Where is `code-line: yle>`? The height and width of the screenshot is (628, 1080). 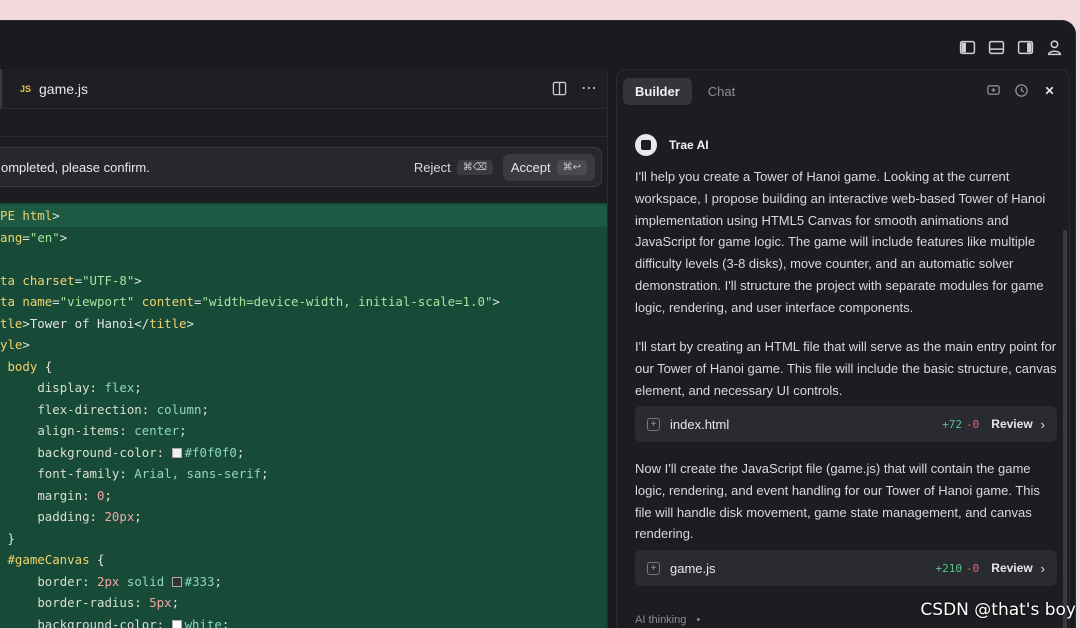 code-line: yle> is located at coordinates (15, 344).